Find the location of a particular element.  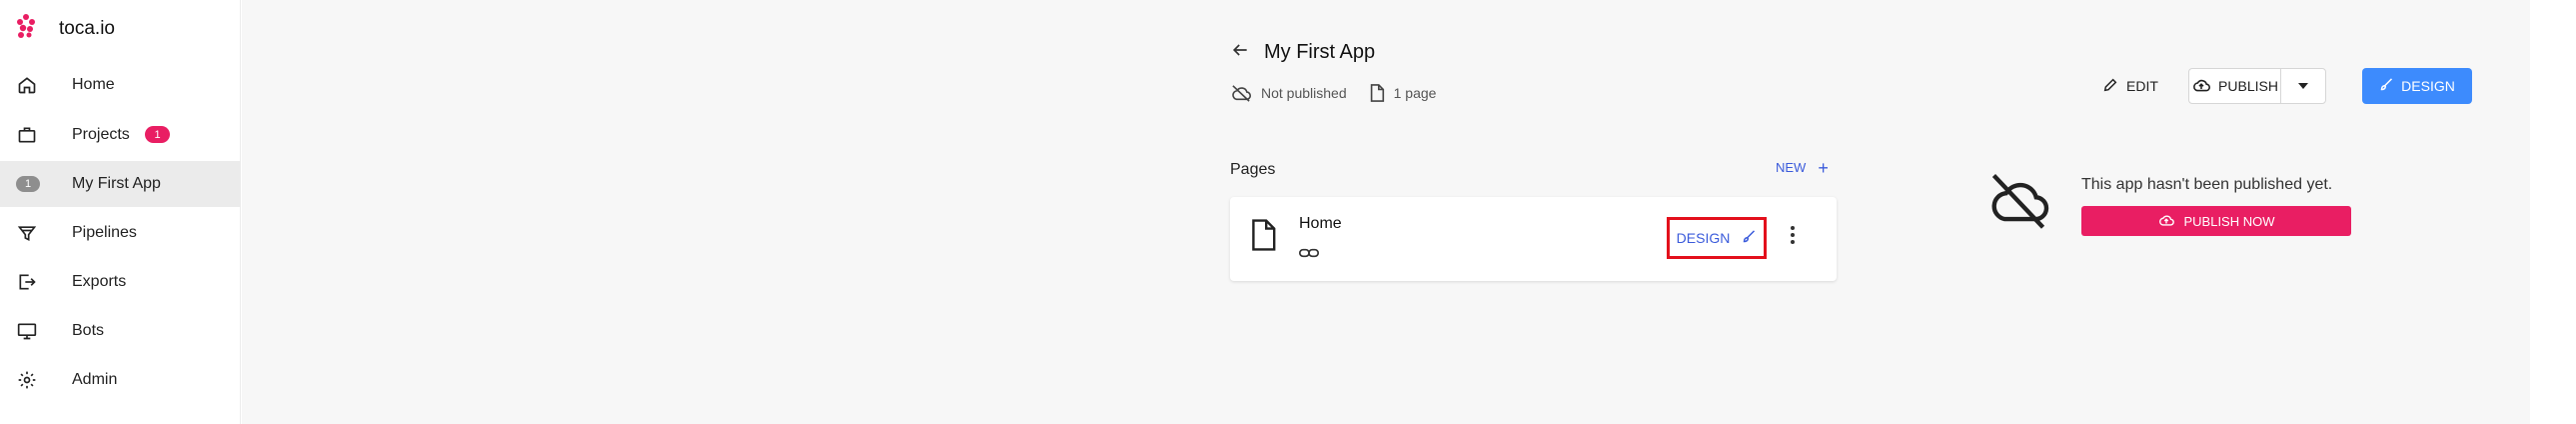

brand: toca.io is located at coordinates (65, 28).